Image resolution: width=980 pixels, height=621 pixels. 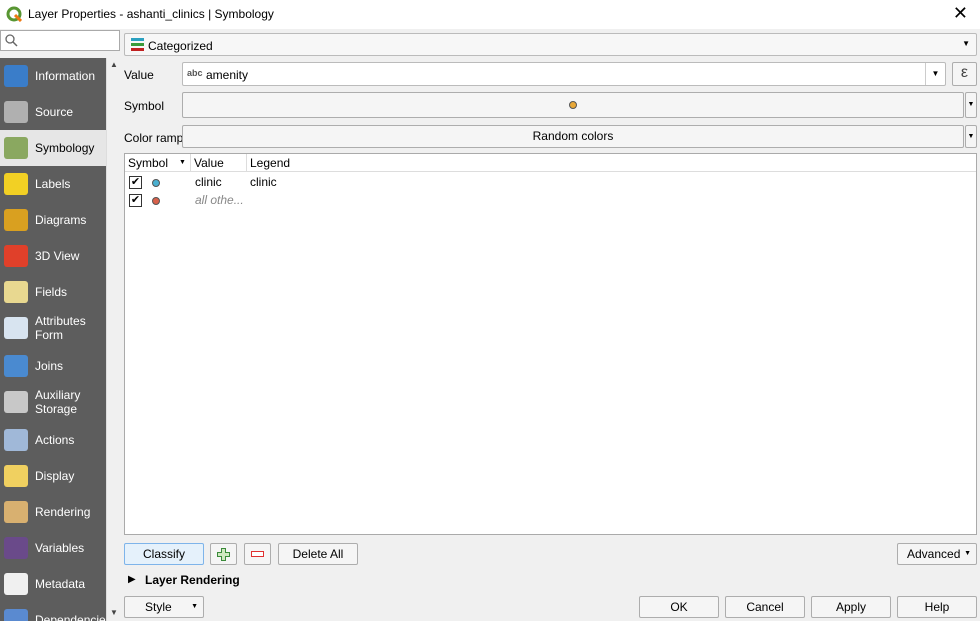 What do you see at coordinates (679, 607) in the screenshot?
I see `ok-button: OK` at bounding box center [679, 607].